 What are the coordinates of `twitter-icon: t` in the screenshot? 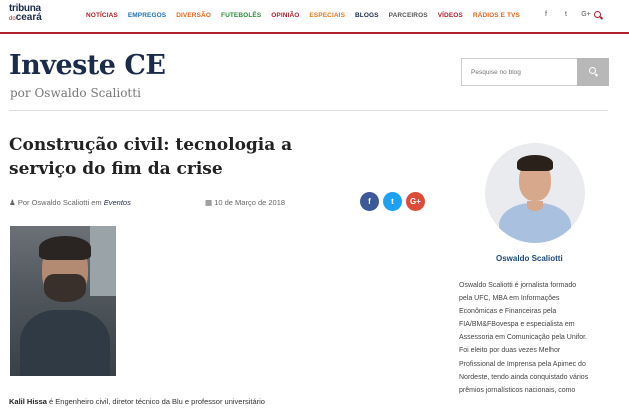 It's located at (566, 14).